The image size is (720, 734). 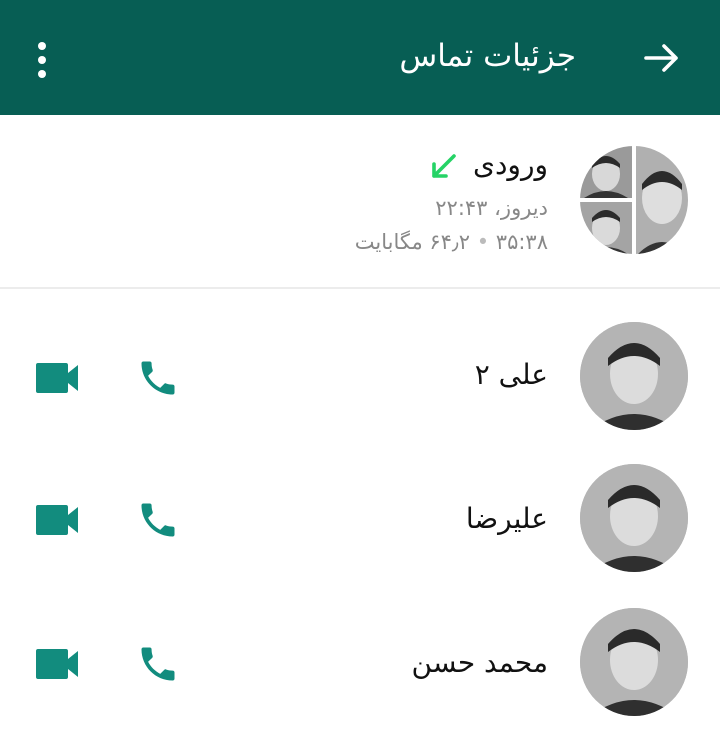 What do you see at coordinates (360, 288) in the screenshot?
I see `divider` at bounding box center [360, 288].